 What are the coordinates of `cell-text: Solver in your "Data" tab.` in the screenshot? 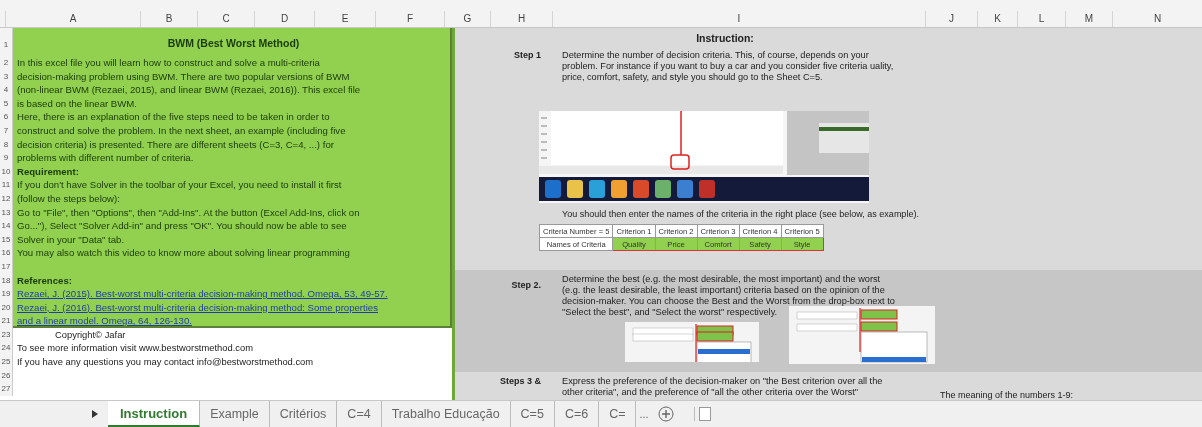 It's located at (71, 239).